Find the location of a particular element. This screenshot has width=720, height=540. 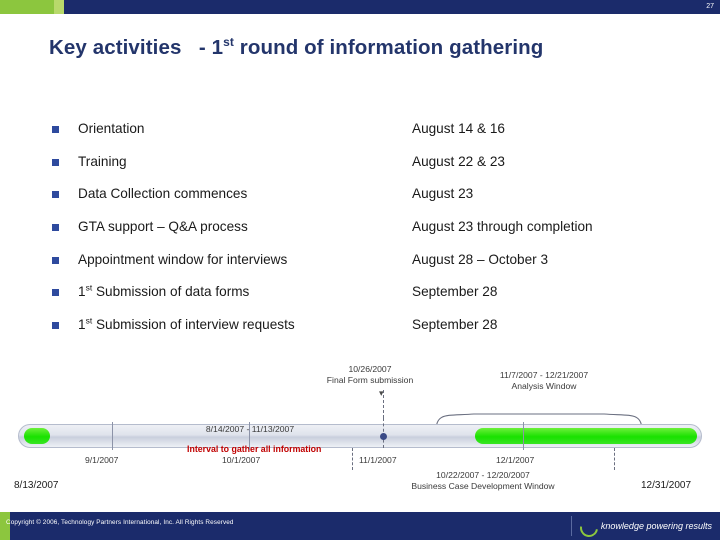

business-case-end-line is located at coordinates (614, 459).